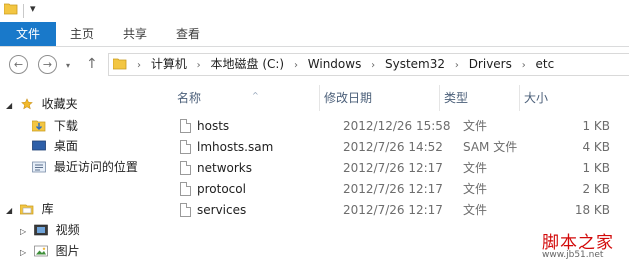  What do you see at coordinates (573, 255) in the screenshot?
I see `watermark-url: www.jb51.net` at bounding box center [573, 255].